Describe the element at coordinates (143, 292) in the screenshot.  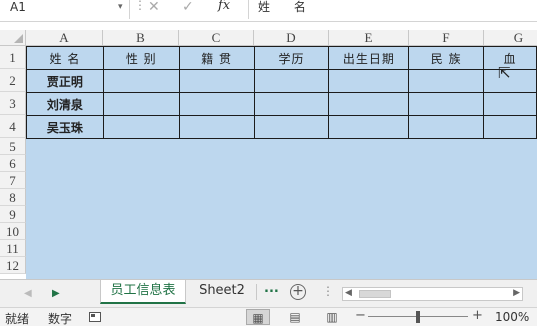
I see `sheet-tab-active: 员工信息表` at that location.